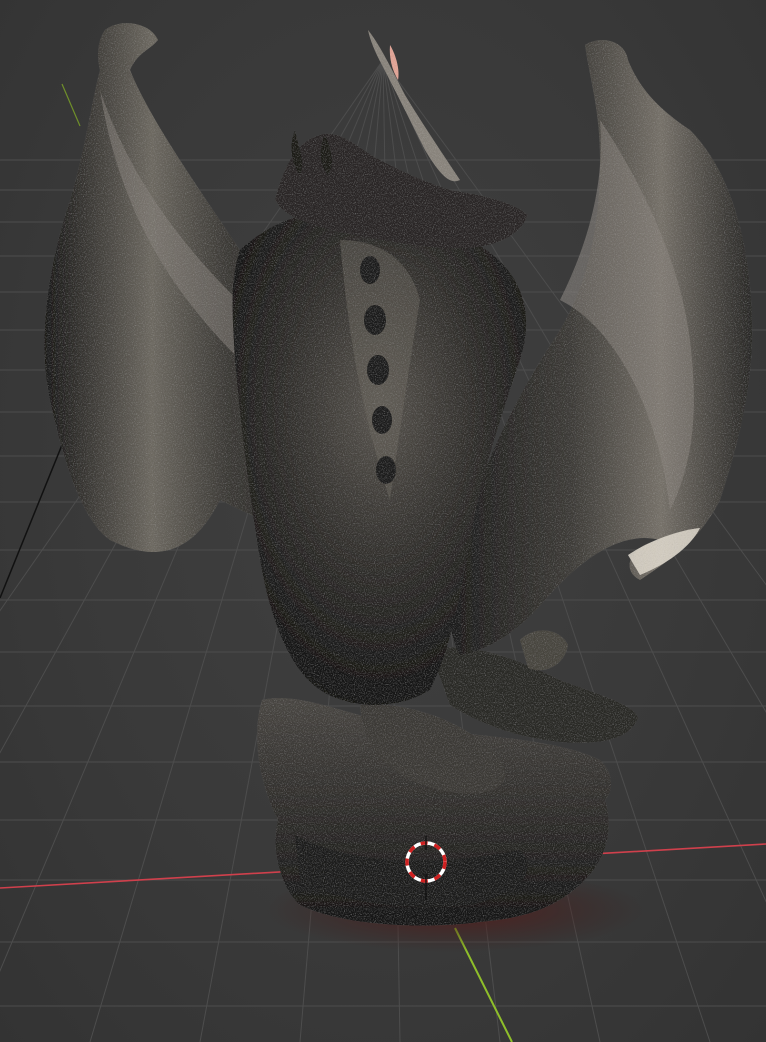 Image resolution: width=766 pixels, height=1042 pixels. Describe the element at coordinates (71, 105) in the screenshot. I see `y-axis-line-far` at that location.